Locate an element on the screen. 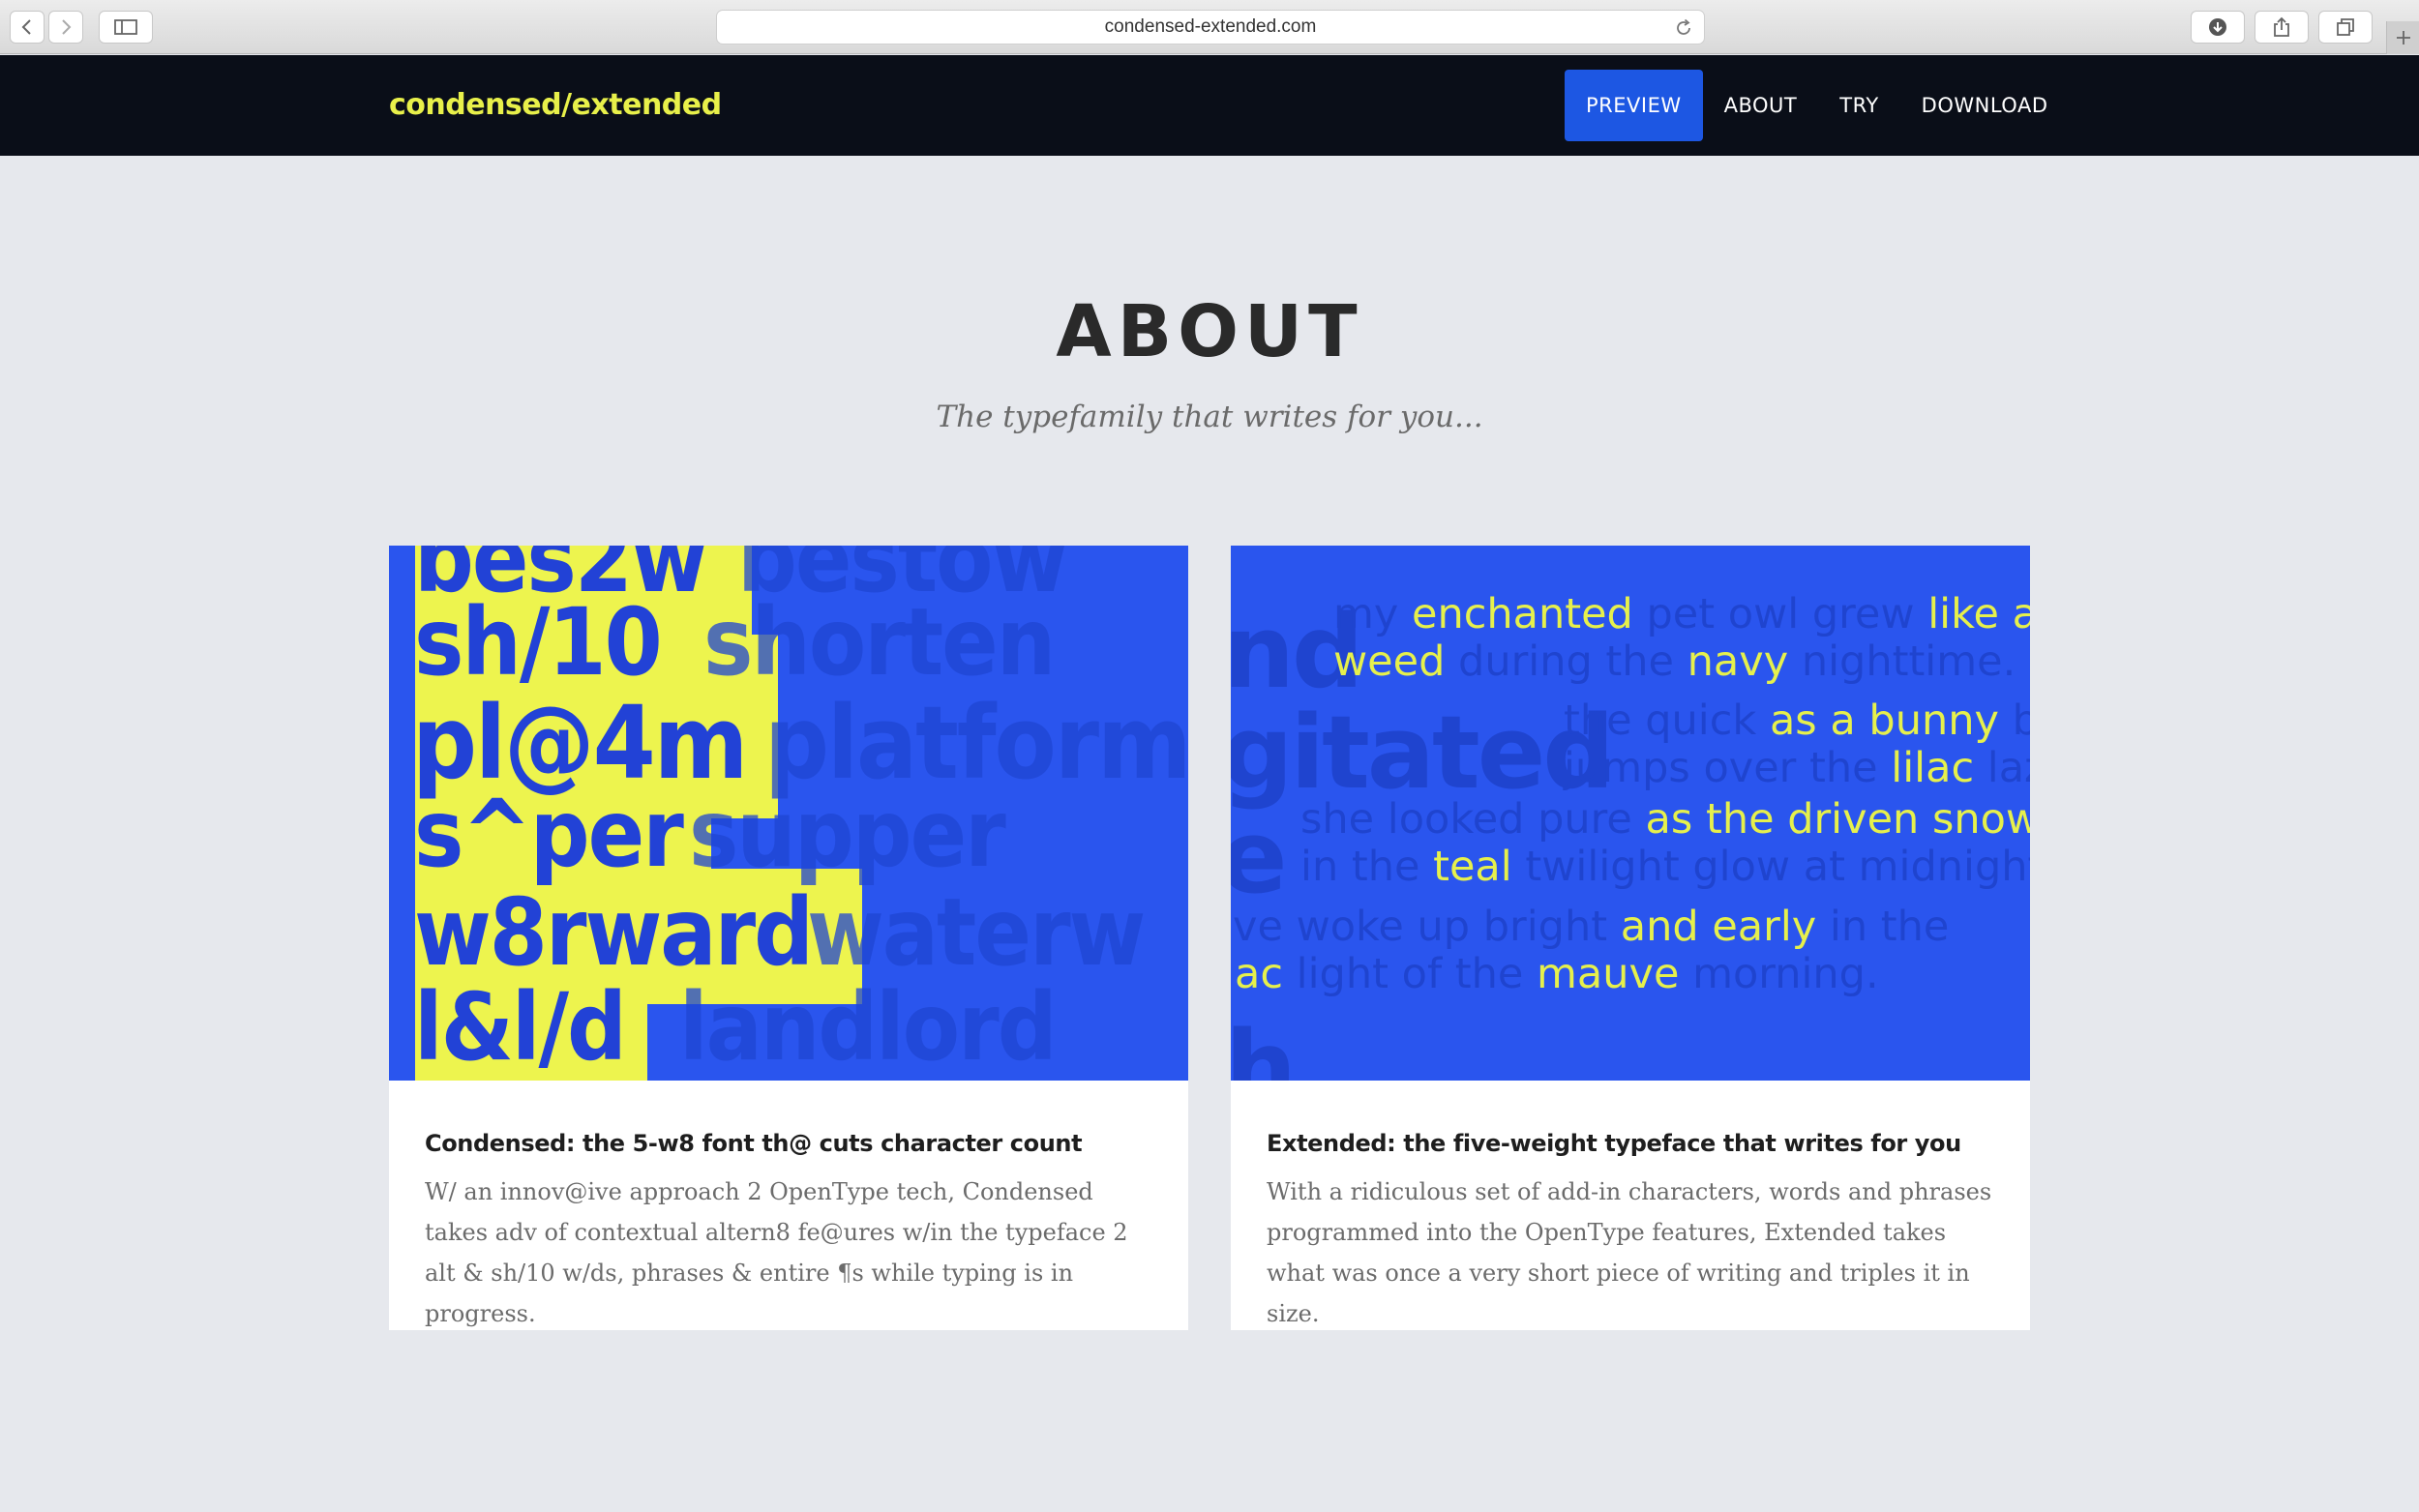 The height and width of the screenshot is (1512, 2419). nav-link-preview: PREVIEW is located at coordinates (1634, 106).